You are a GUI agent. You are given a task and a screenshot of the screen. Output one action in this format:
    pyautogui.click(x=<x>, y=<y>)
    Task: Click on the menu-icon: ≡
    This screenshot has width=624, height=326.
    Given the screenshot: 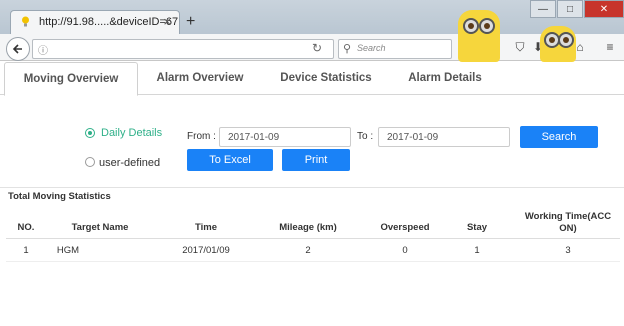 What is the action you would take?
    pyautogui.click(x=610, y=47)
    